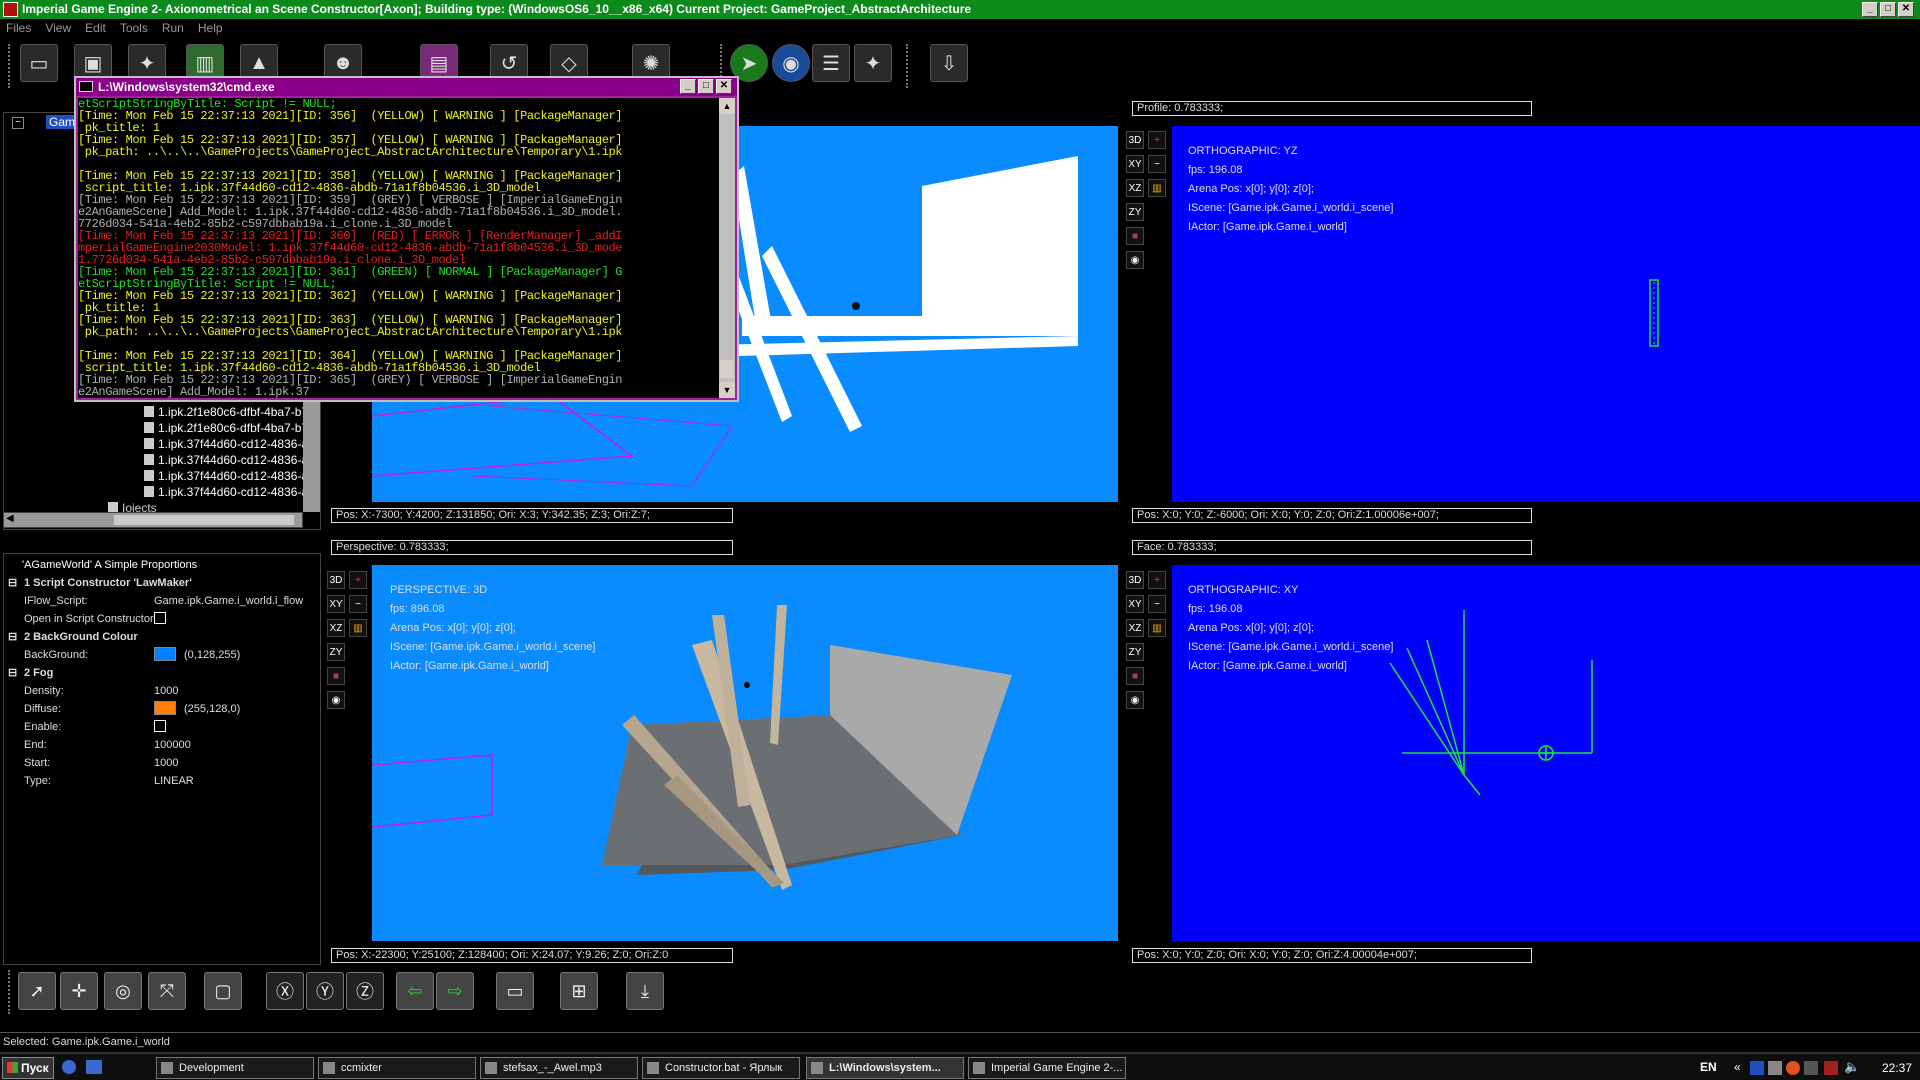  Describe the element at coordinates (162, 583) in the screenshot. I see `section-script-constructor: ⊟ 1 Script Constructor 'LawMaker'` at that location.